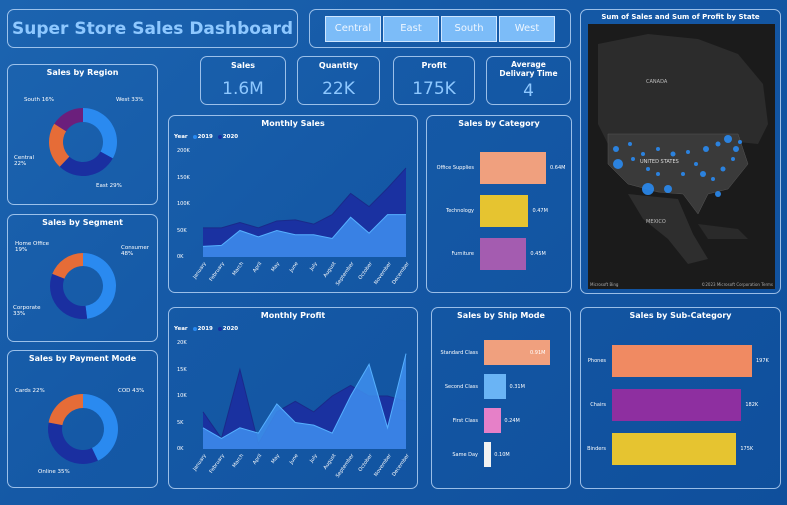  I want to click on tab-west: West, so click(527, 29).